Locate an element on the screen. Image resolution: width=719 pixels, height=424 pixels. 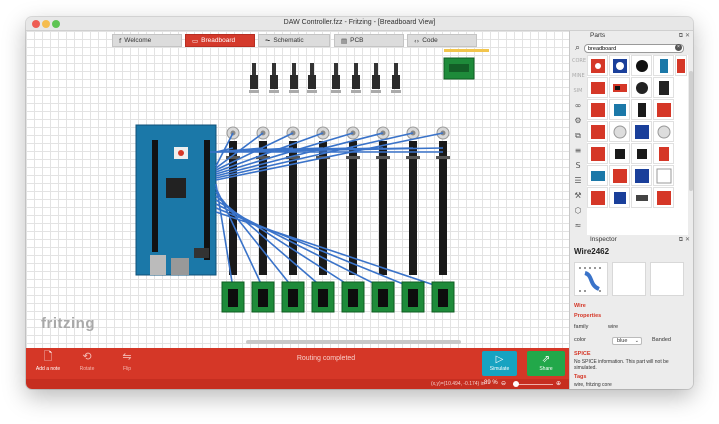
top-potentiometer-row is located at coordinates (325, 78).